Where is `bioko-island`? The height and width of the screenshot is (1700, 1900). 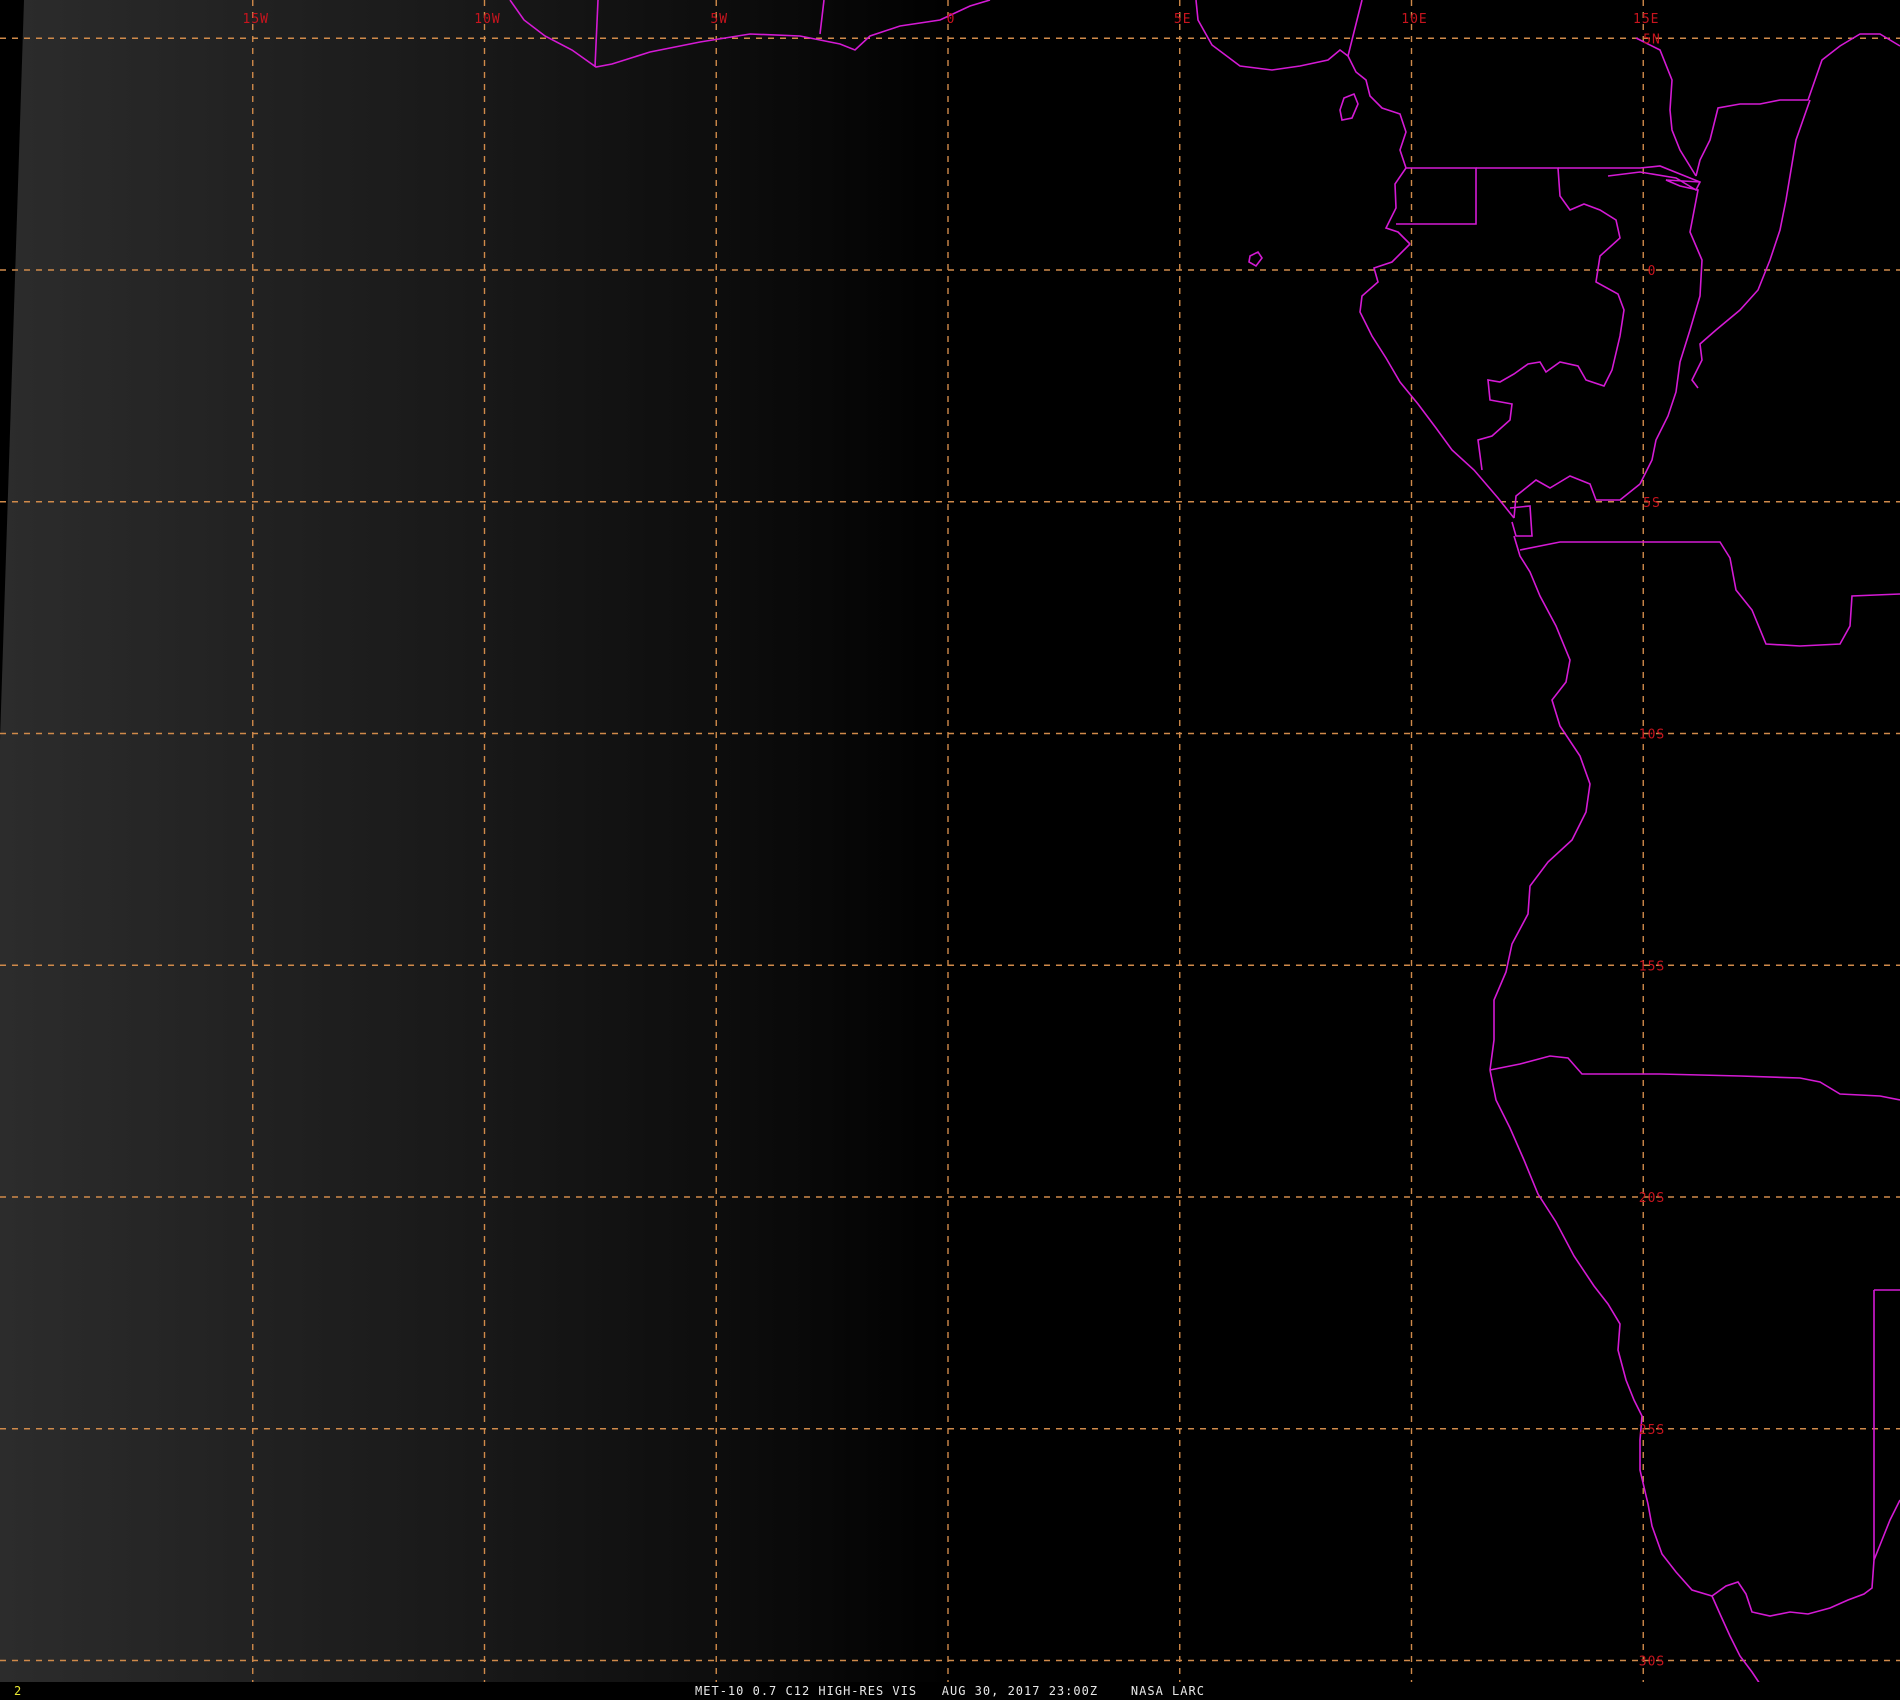
bioko-island is located at coordinates (1349, 106).